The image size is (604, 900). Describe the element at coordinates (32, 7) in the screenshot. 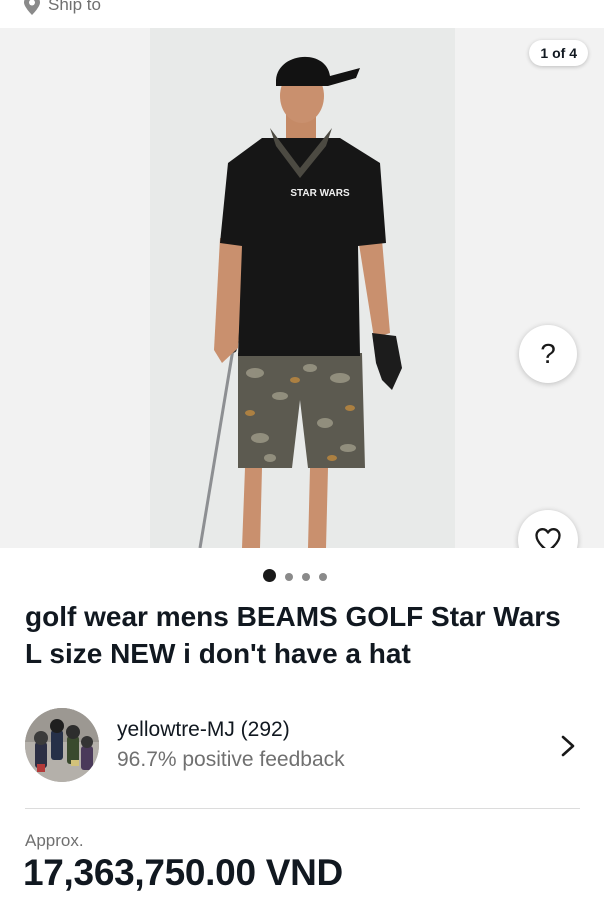

I see `location-pin-icon` at that location.